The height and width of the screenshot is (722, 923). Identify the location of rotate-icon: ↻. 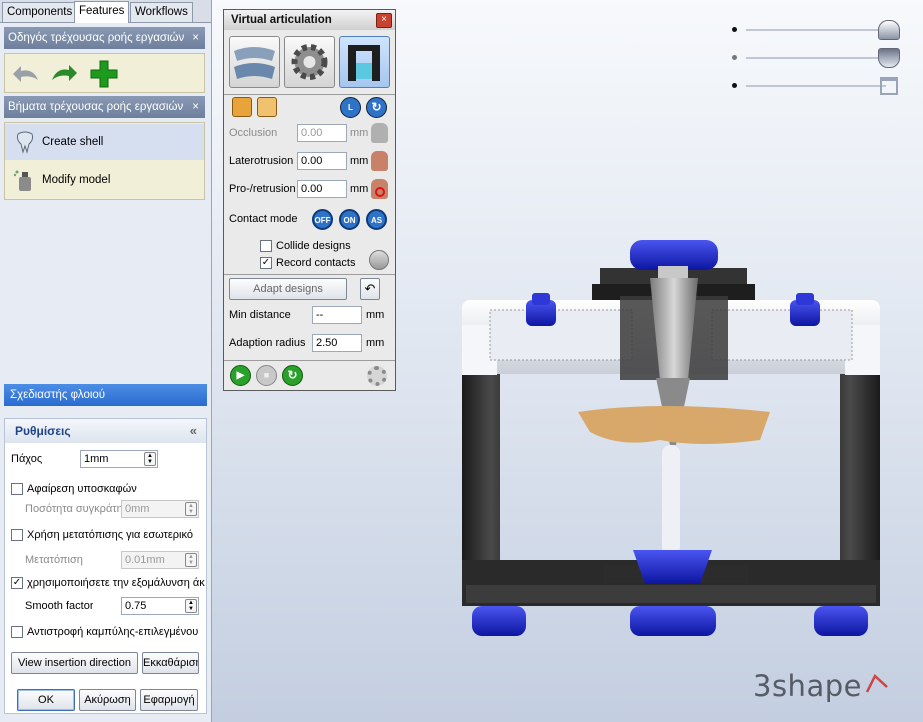
(376, 107).